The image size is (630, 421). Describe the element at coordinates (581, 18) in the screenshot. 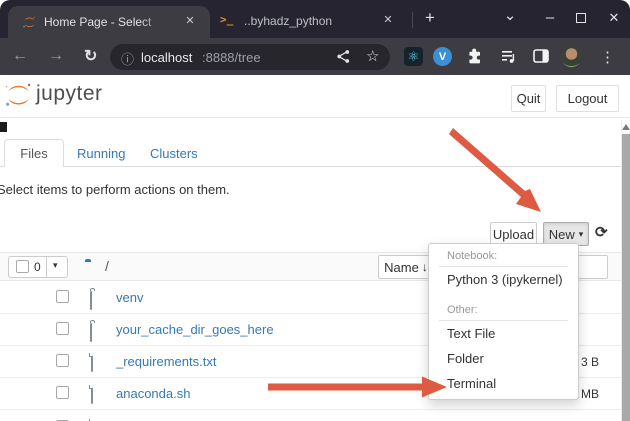

I see `maximize-button` at that location.